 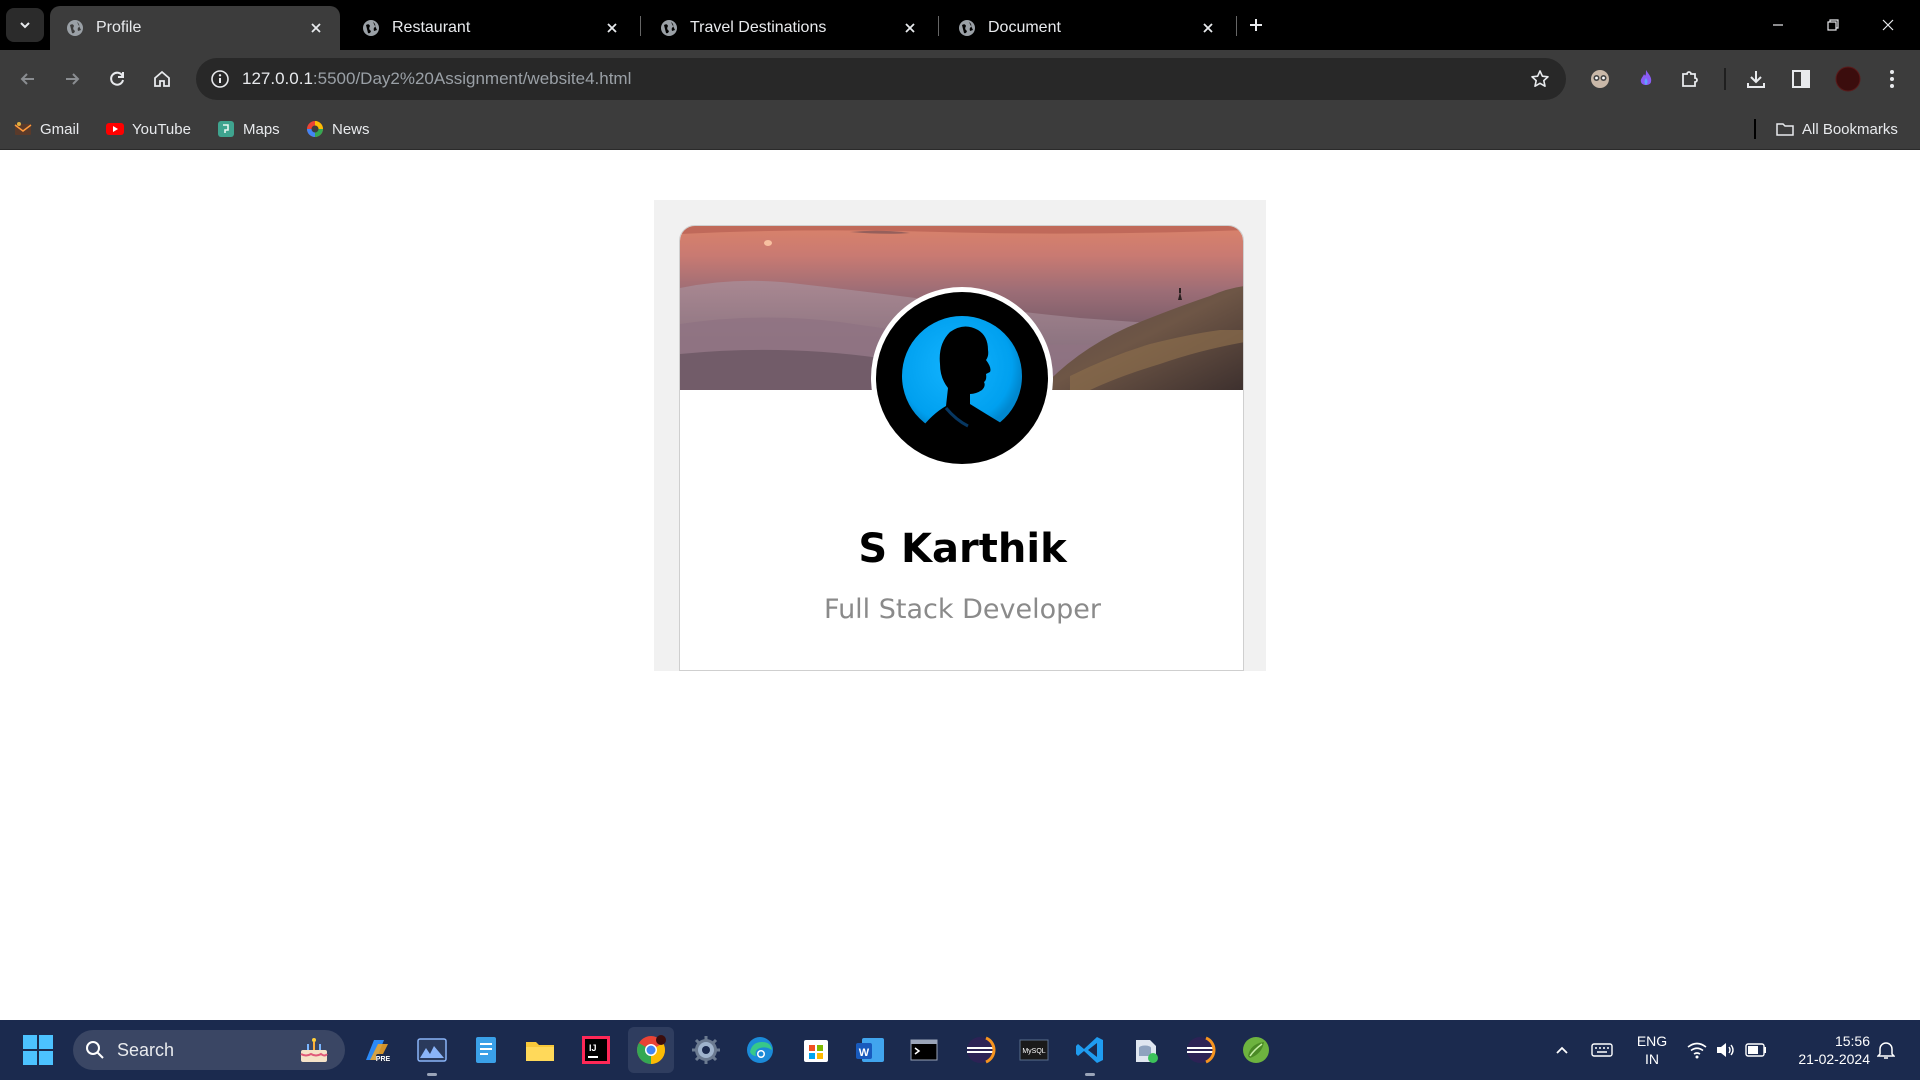 What do you see at coordinates (1087, 28) in the screenshot?
I see `tab-document: Document` at bounding box center [1087, 28].